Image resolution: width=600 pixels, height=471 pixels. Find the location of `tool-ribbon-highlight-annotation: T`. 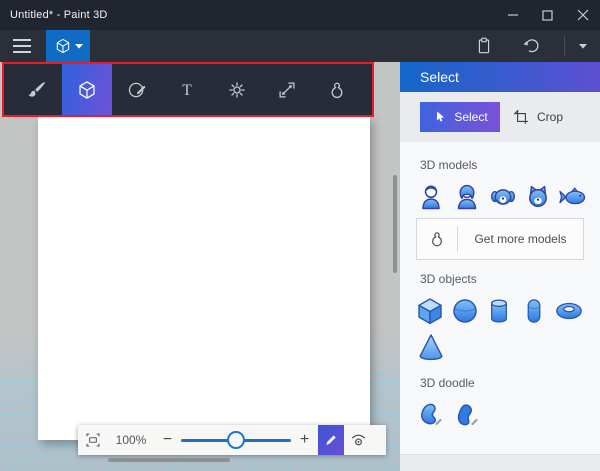

tool-ribbon-highlight-annotation: T is located at coordinates (188, 89).